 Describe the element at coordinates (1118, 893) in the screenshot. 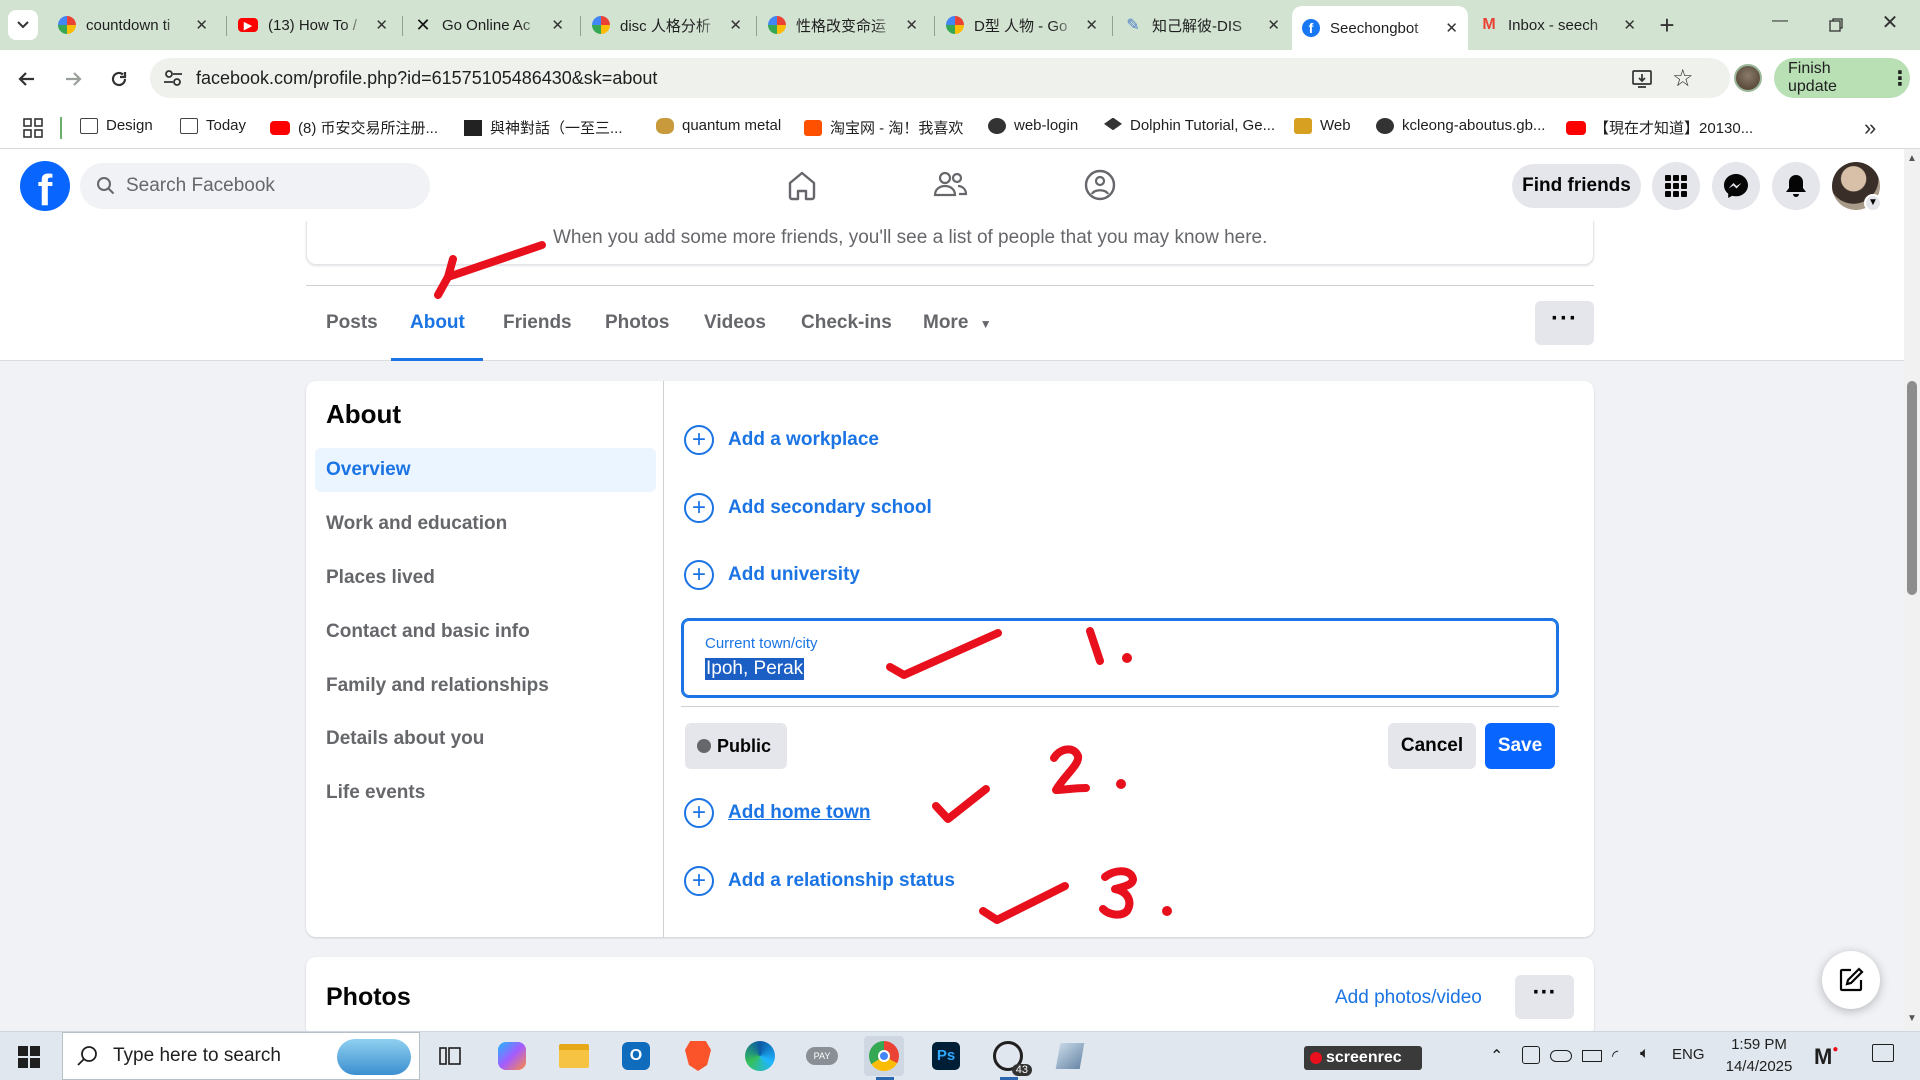

I see `number-three-annotation` at that location.